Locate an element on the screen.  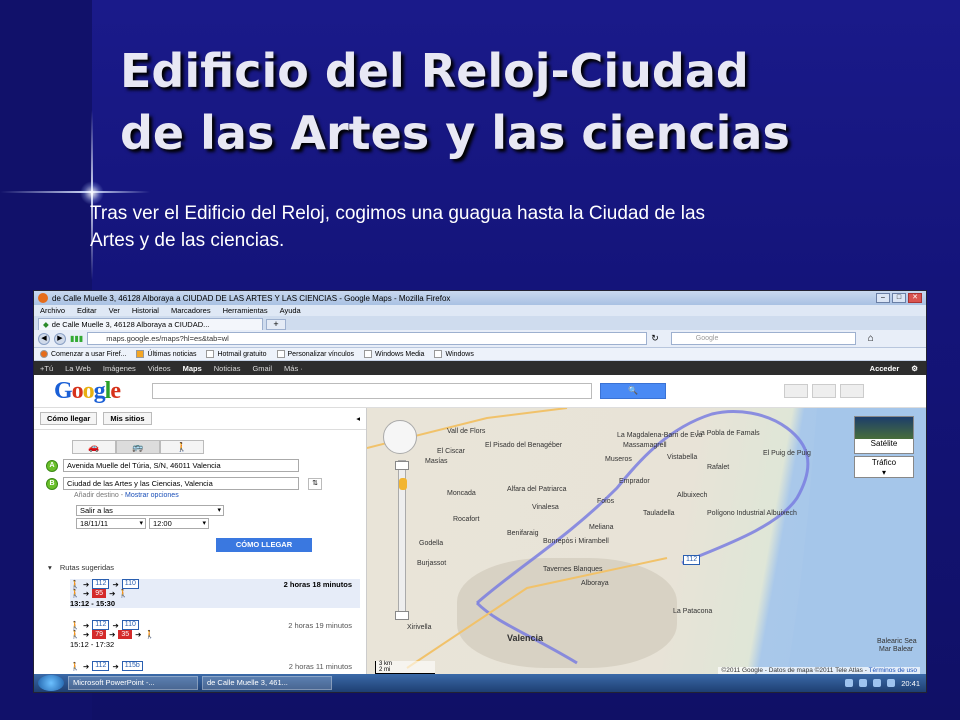
menu-marcadores: Marcadores is located at coordinates (191, 310).